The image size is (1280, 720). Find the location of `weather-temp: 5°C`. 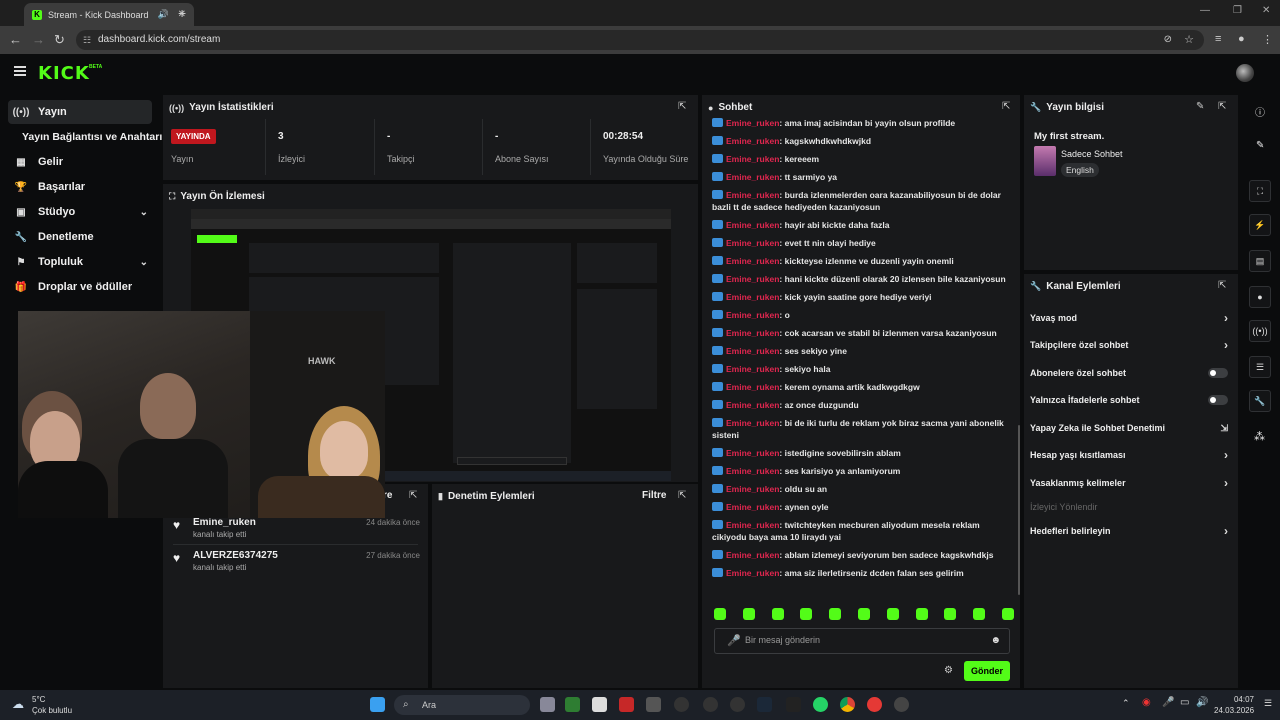

weather-temp: 5°C is located at coordinates (38, 699).